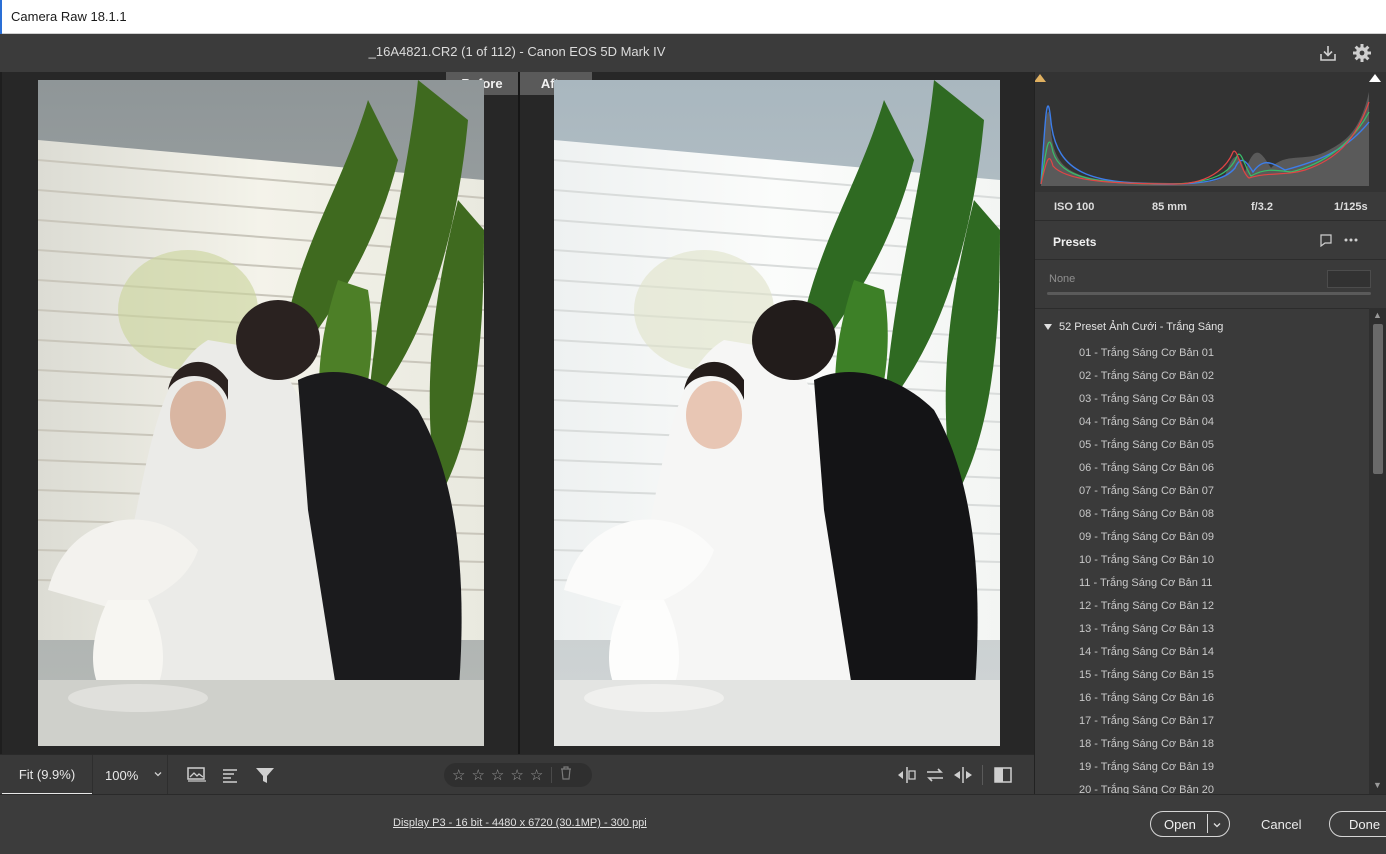 The image size is (1386, 854). I want to click on triangle-down-icon, so click(1048, 327).